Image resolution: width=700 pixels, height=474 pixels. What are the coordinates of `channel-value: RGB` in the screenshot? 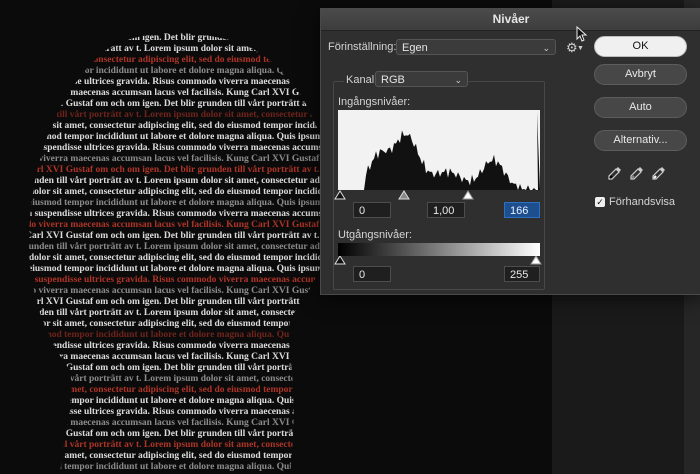 It's located at (393, 80).